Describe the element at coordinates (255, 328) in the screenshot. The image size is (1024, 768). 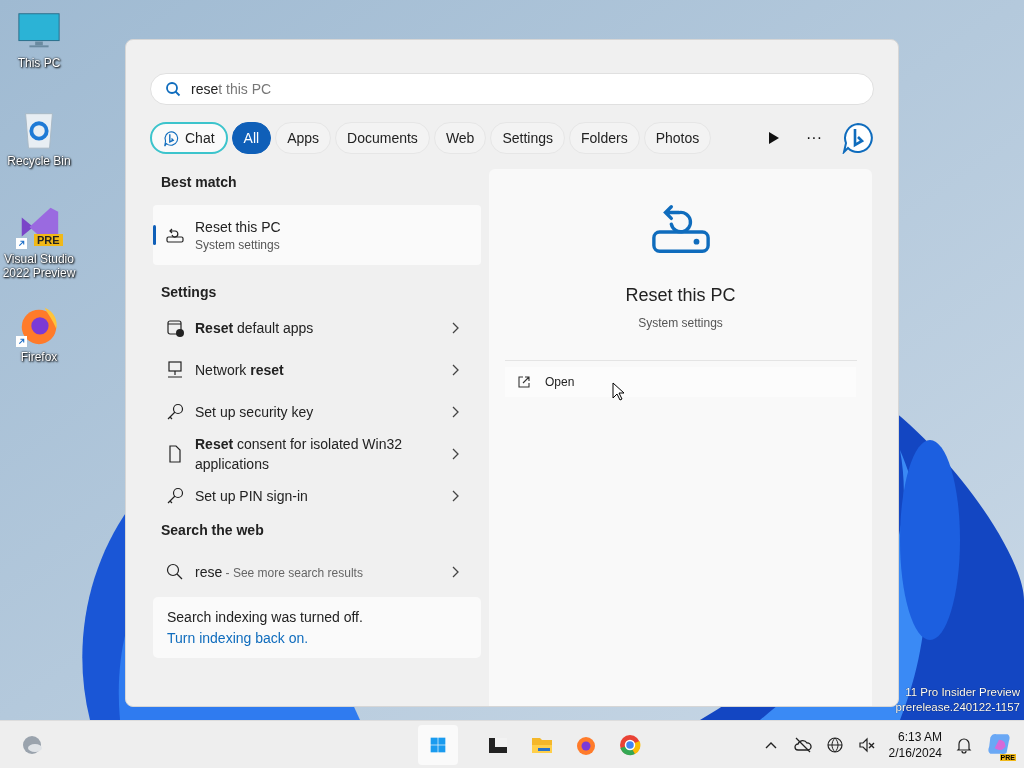
I see `result-label: Reset default apps` at that location.